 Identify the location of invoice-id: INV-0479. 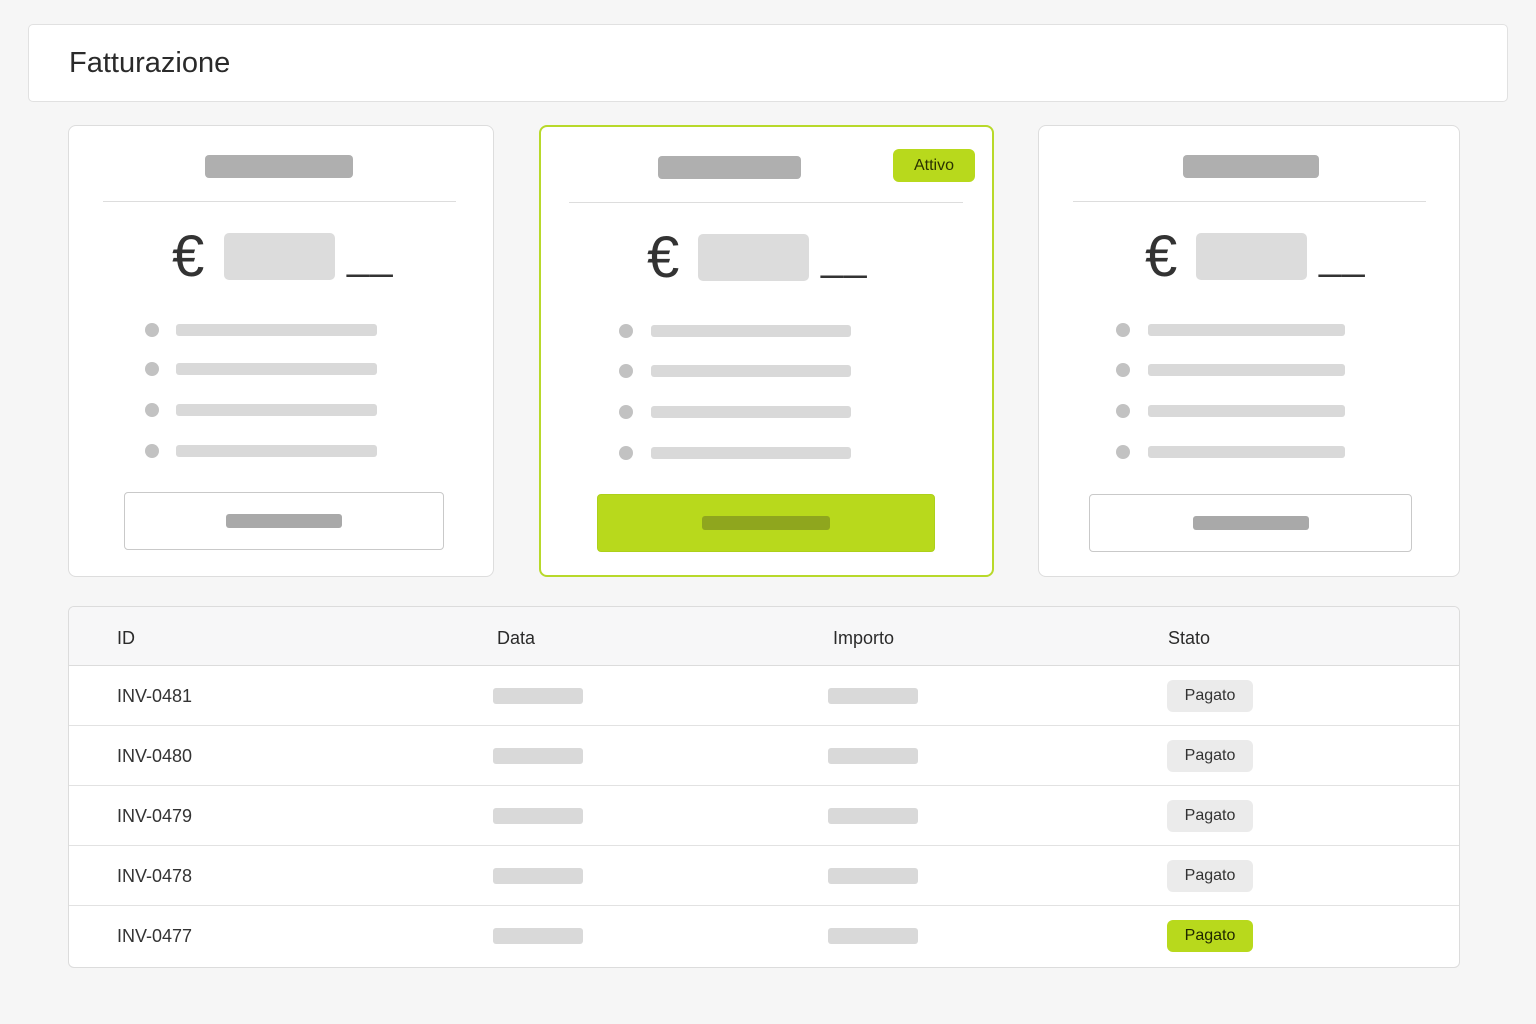
(155, 816).